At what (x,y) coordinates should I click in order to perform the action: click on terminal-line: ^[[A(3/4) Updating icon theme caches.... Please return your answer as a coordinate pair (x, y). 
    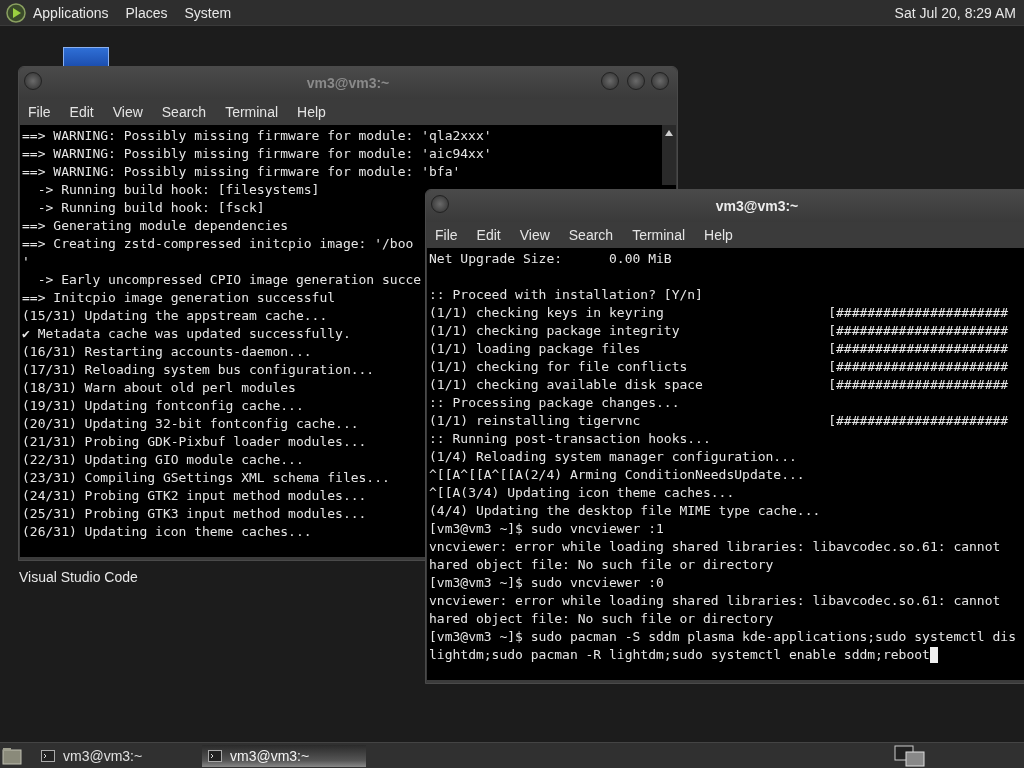
    Looking at the image, I should click on (582, 493).